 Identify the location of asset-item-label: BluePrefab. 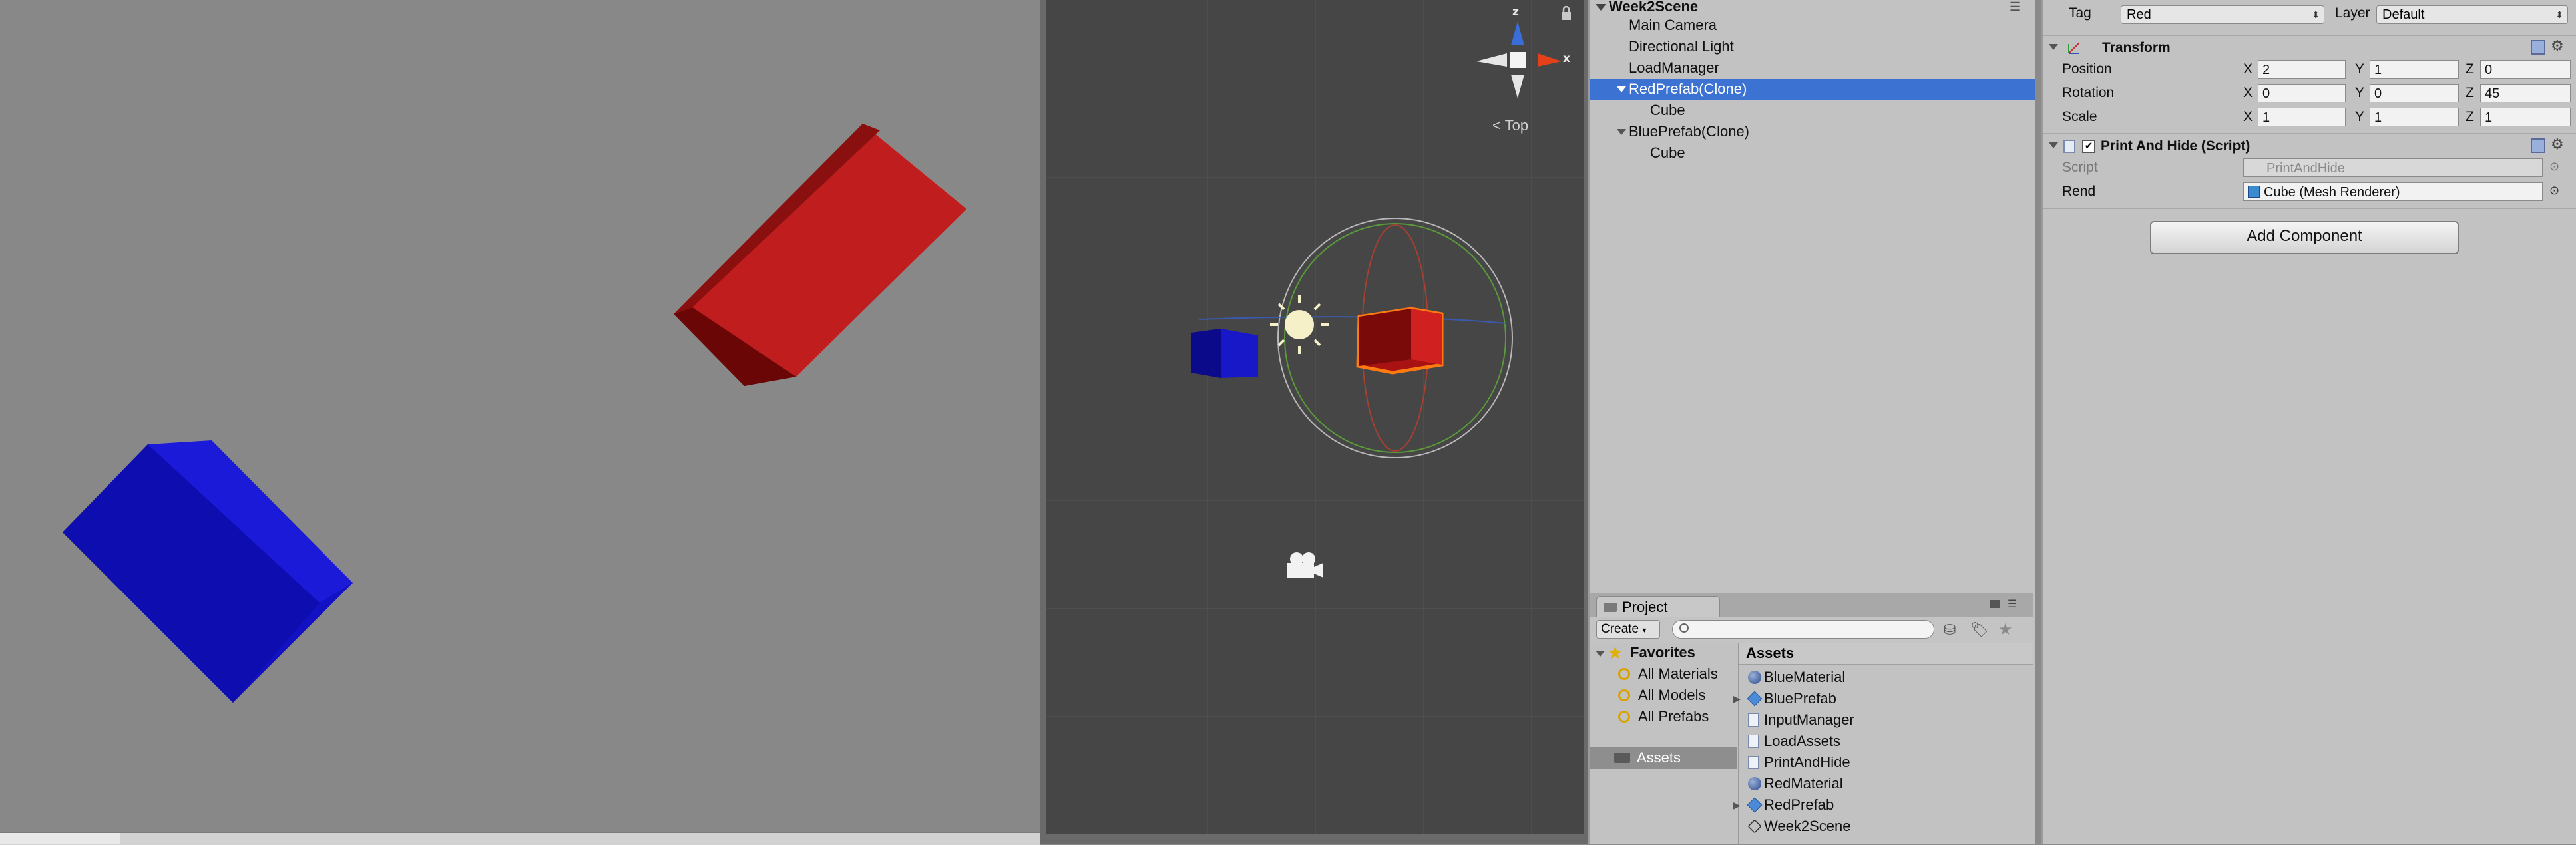
(1800, 698).